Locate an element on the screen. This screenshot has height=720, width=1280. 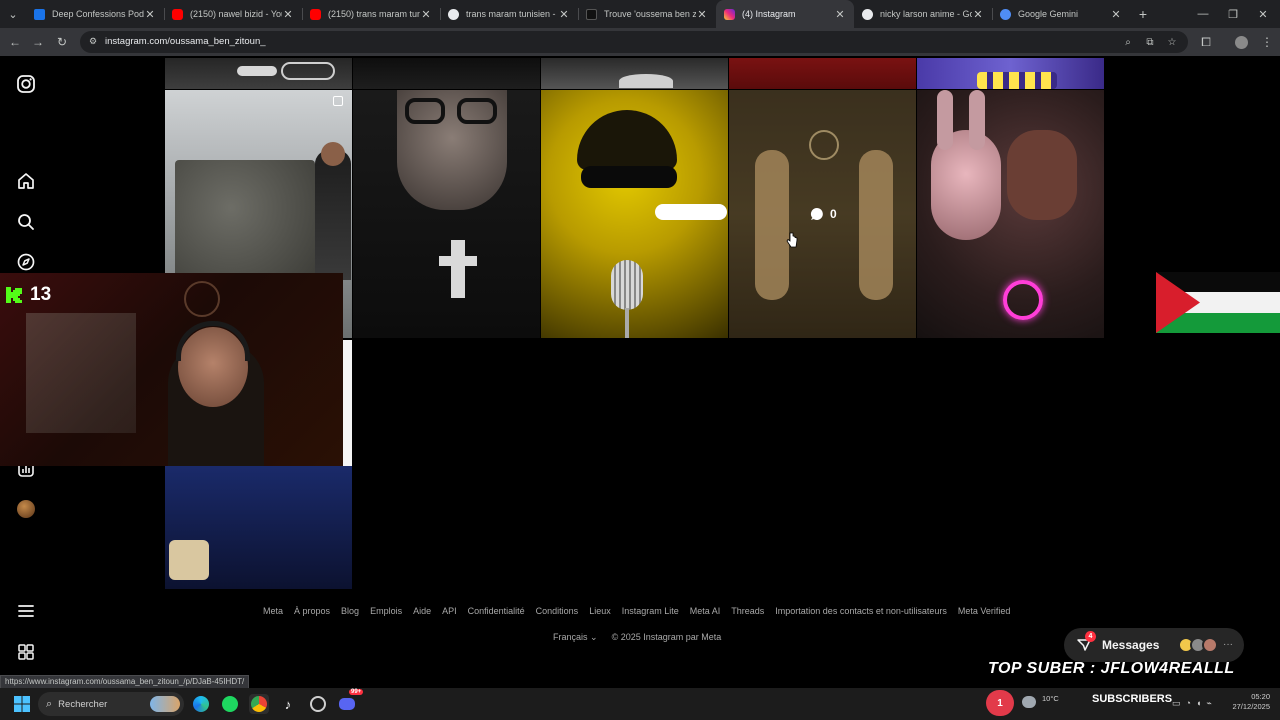
tab-title: Trouve 'oussema ben zitoun' is located at coordinates (650, 14).